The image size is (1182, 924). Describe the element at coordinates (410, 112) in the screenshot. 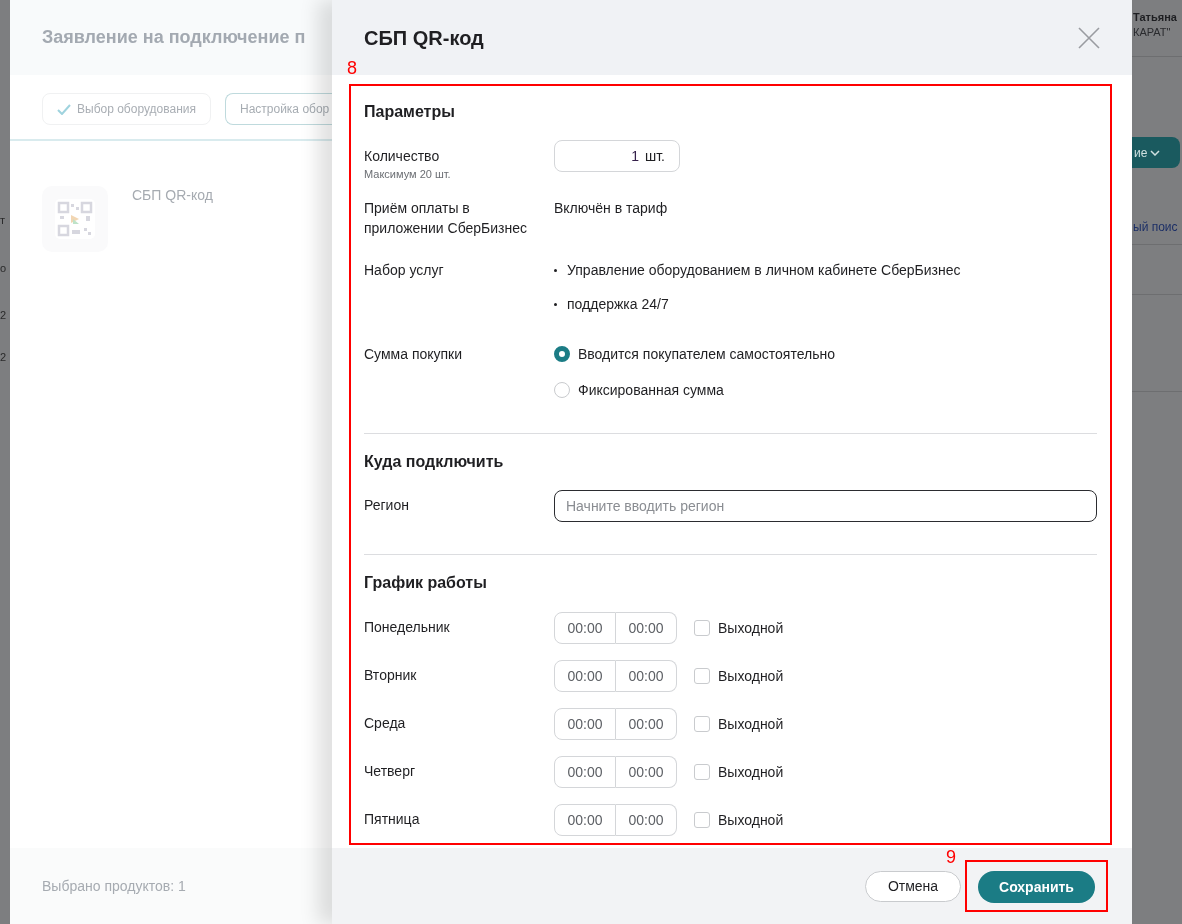

I see `section-heading: Параметры` at that location.